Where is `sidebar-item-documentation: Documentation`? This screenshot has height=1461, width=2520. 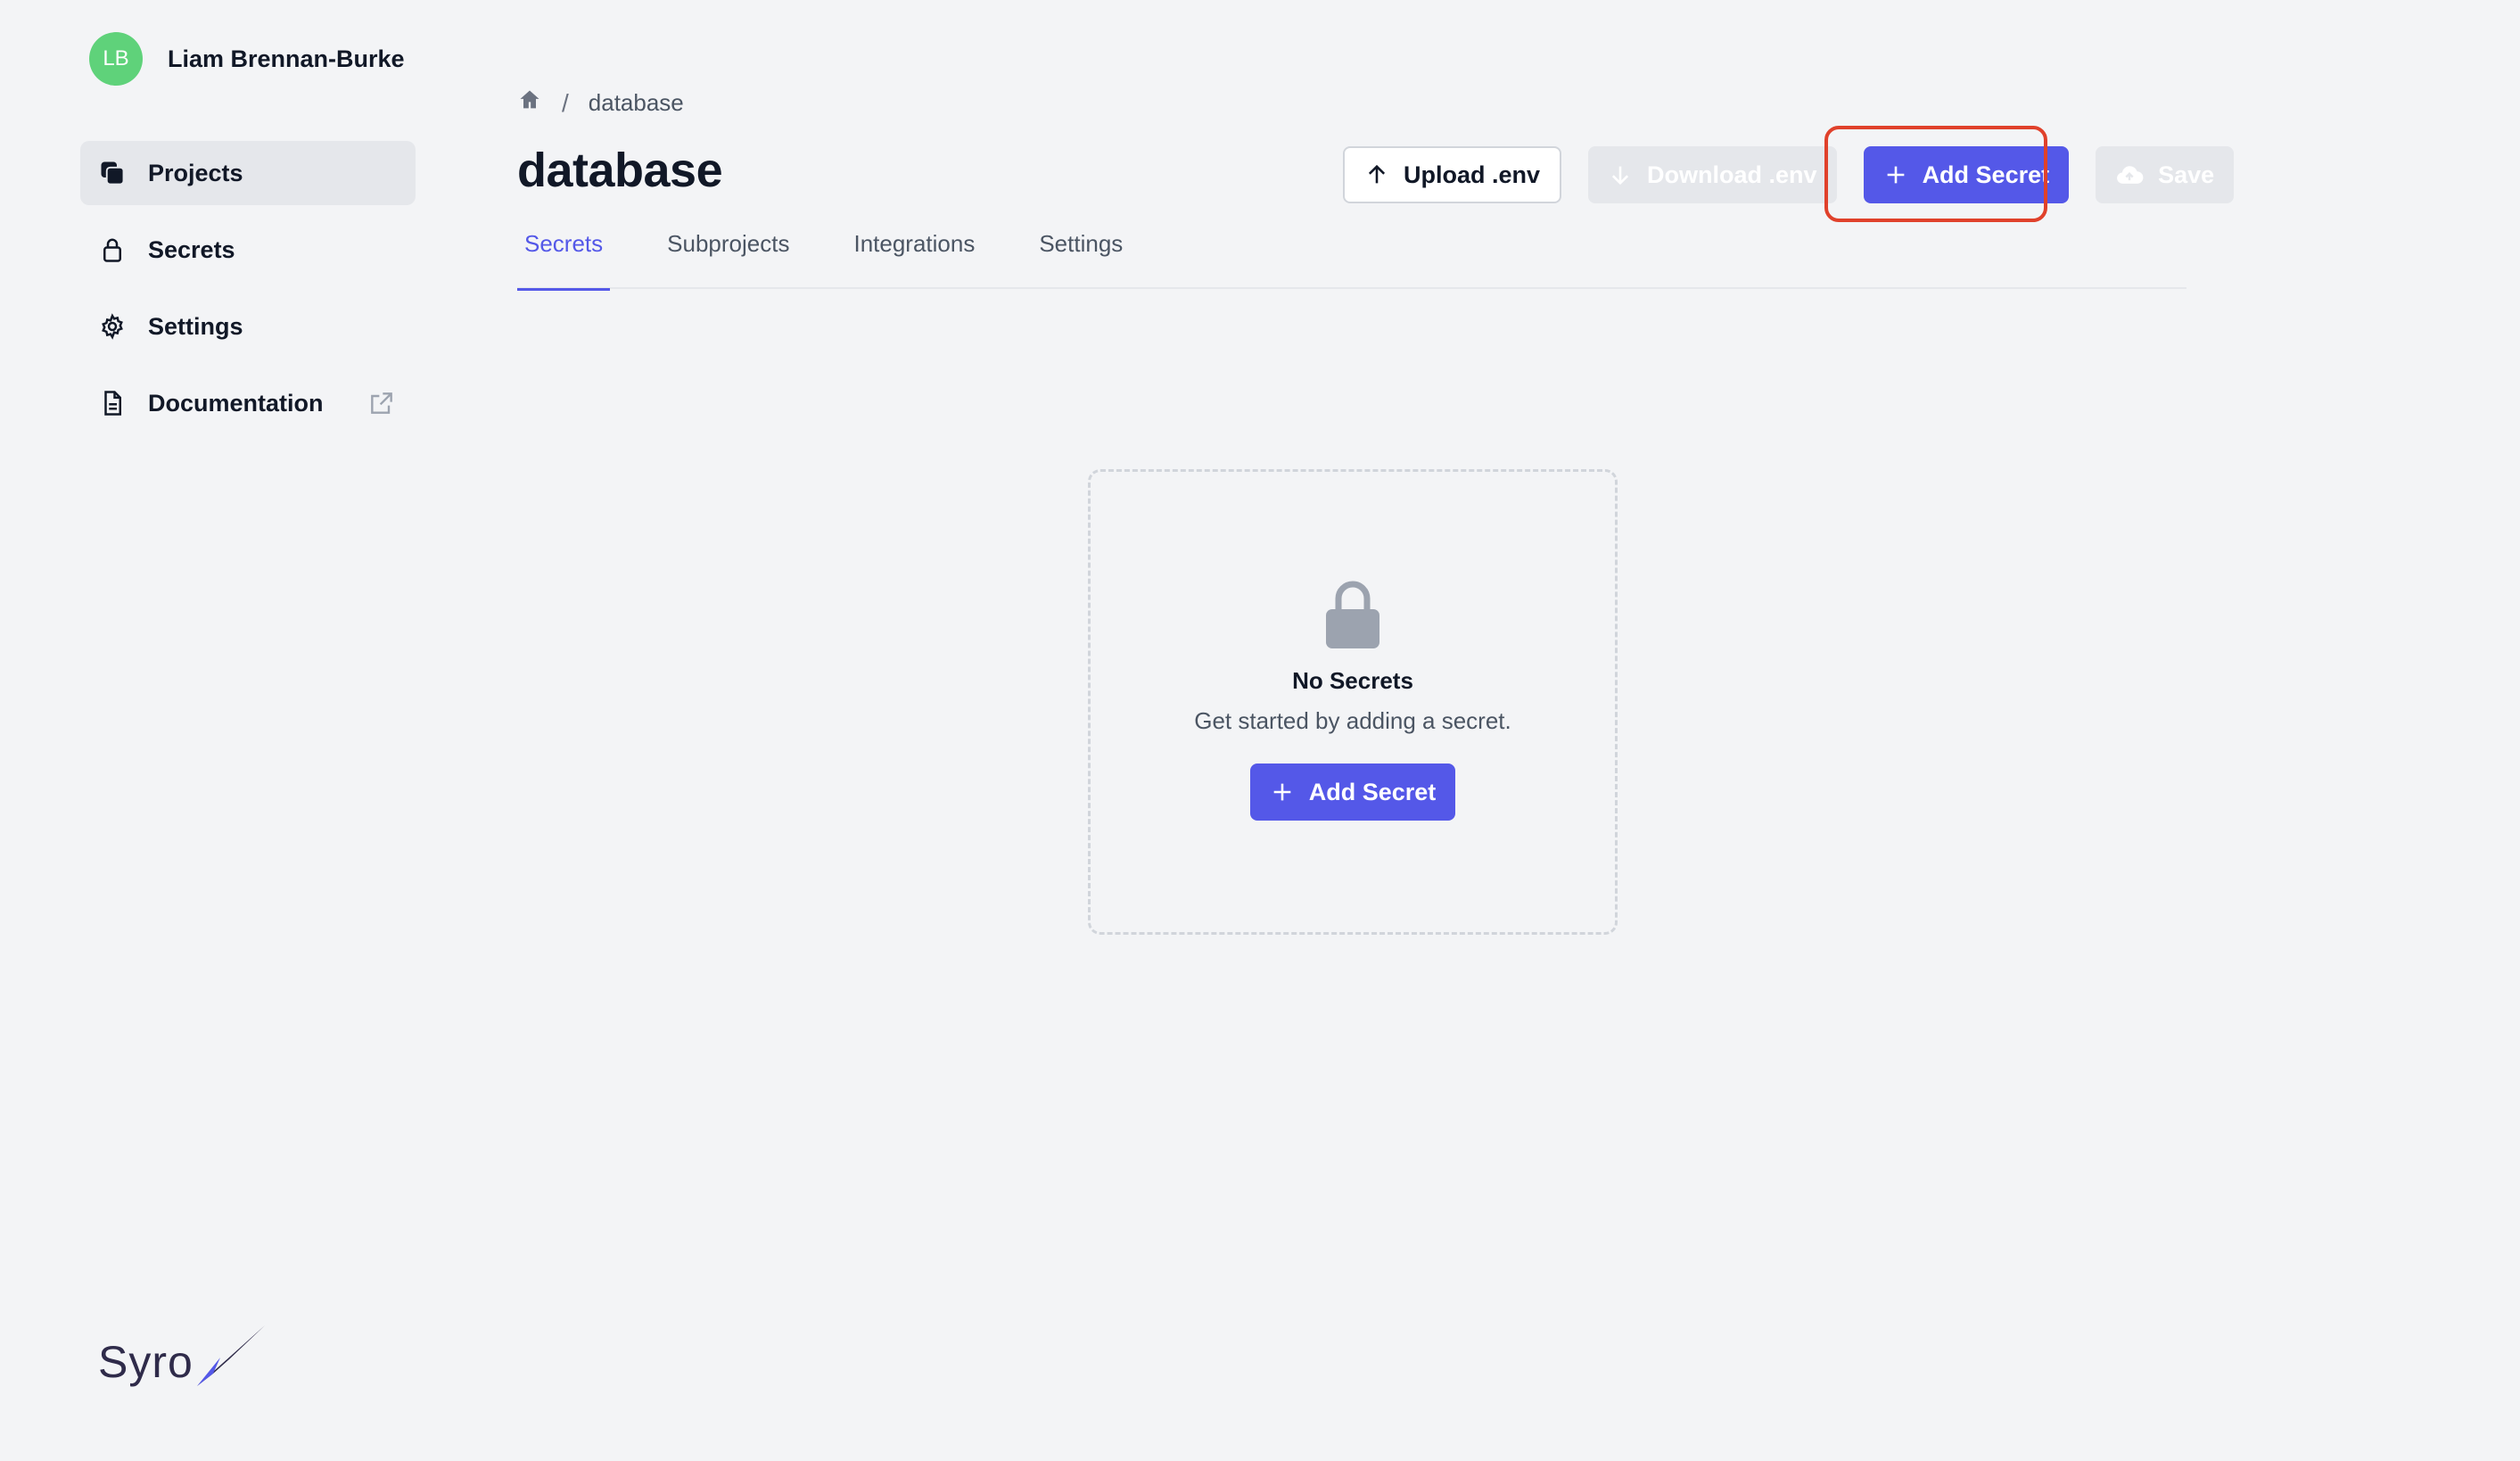 sidebar-item-documentation: Documentation is located at coordinates (248, 403).